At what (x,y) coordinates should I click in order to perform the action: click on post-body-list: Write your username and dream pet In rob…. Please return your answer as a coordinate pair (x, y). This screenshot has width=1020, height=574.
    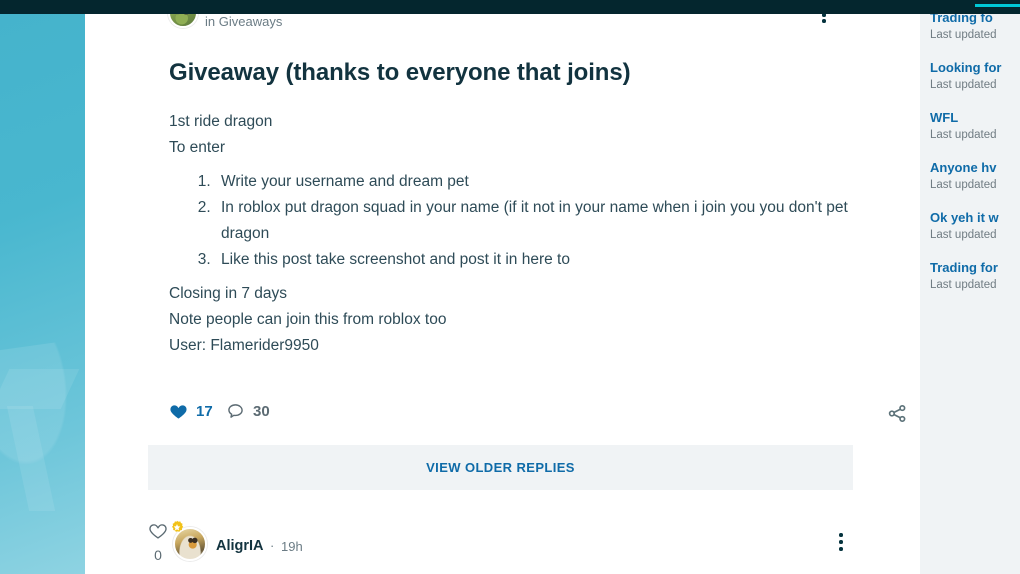
    Looking at the image, I should click on (529, 221).